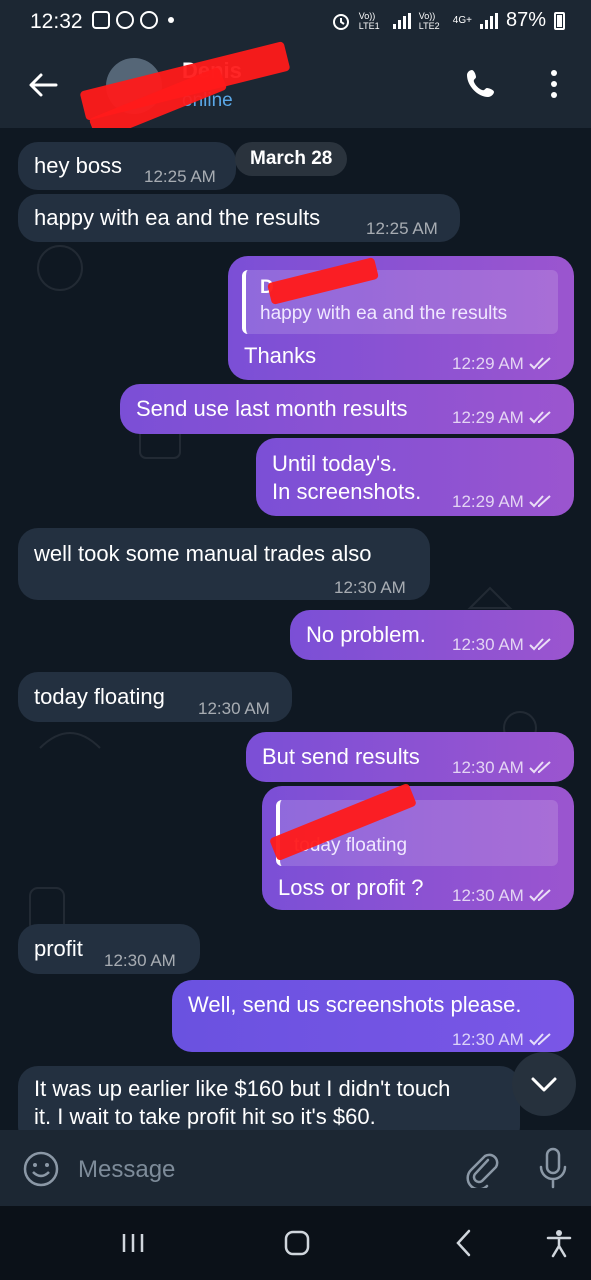 Image resolution: width=591 pixels, height=1280 pixels. What do you see at coordinates (41, 1169) in the screenshot?
I see `emoji-icon` at bounding box center [41, 1169].